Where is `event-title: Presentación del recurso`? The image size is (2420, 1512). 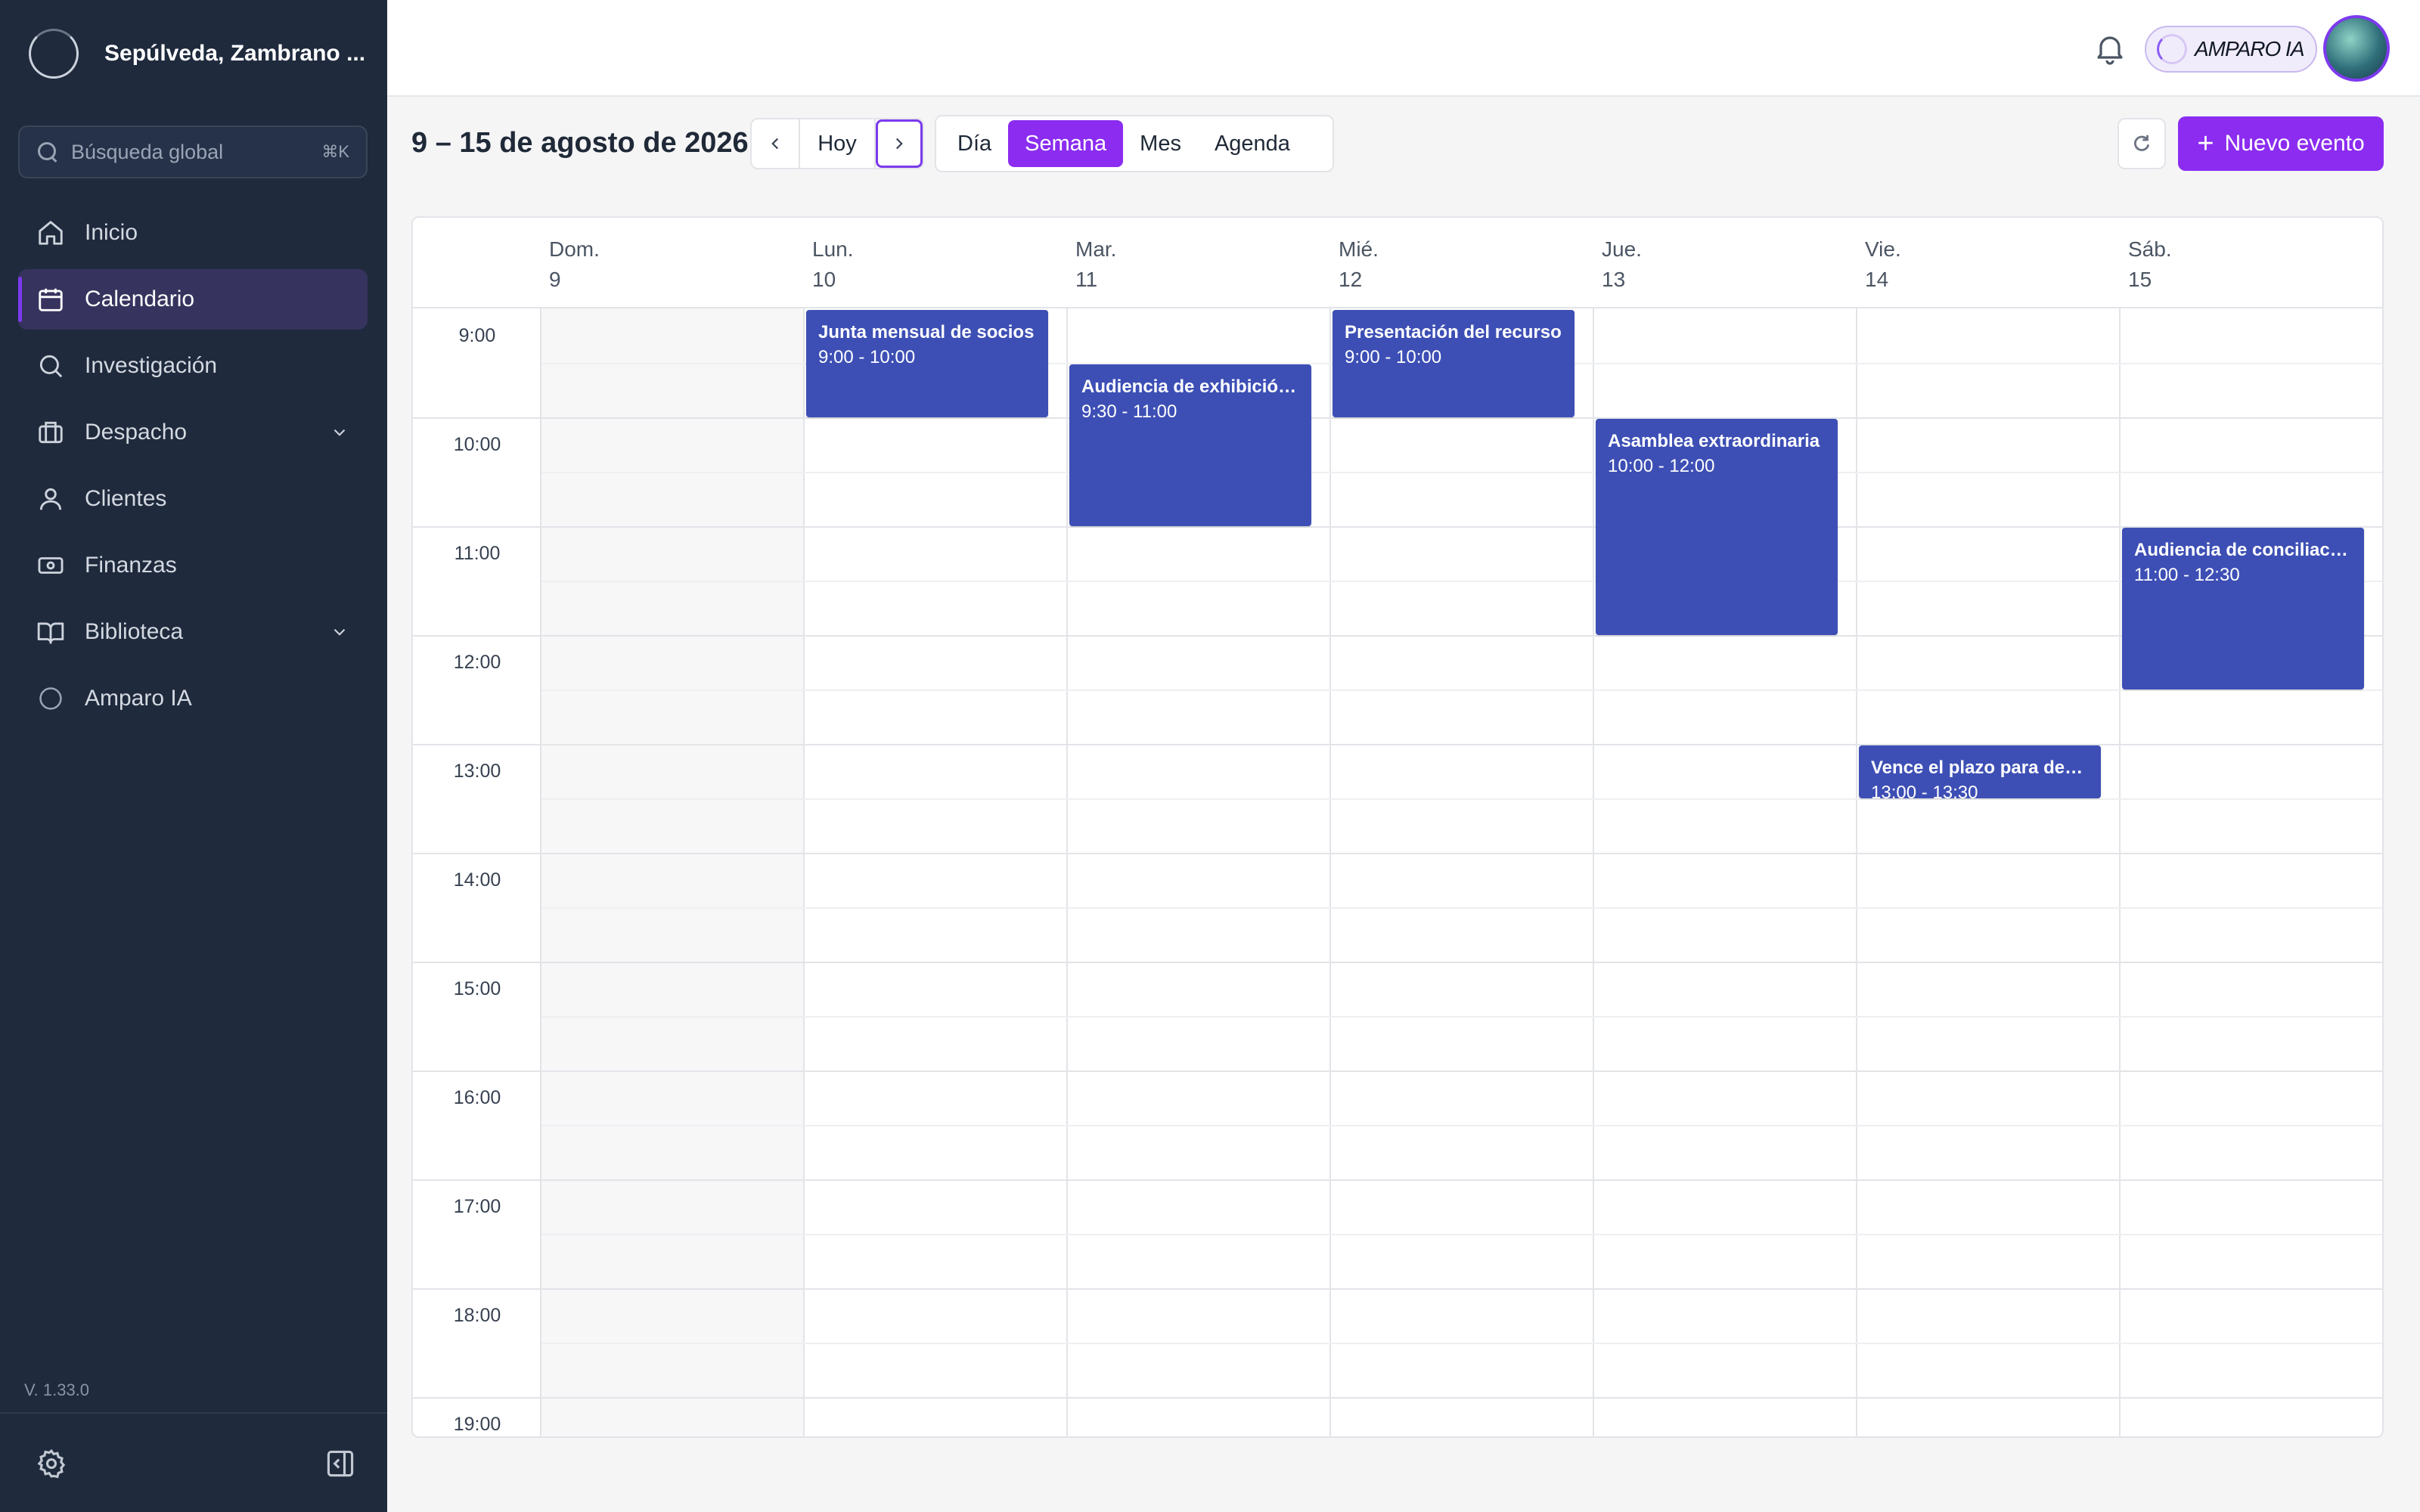 event-title: Presentación del recurso is located at coordinates (1453, 332).